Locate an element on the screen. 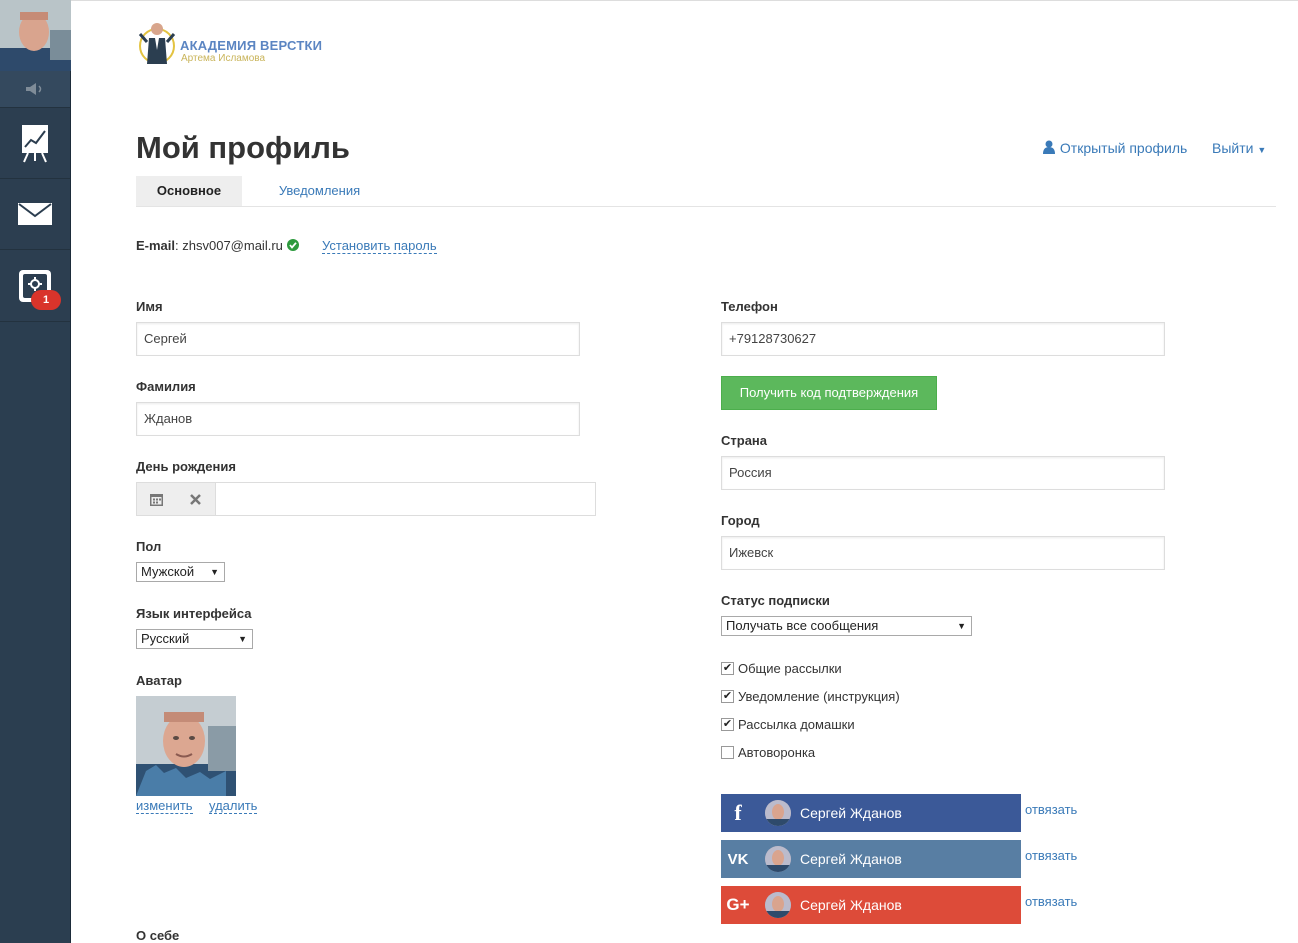 The height and width of the screenshot is (943, 1298). email-value: zhsv007@mail.ru is located at coordinates (232, 245).